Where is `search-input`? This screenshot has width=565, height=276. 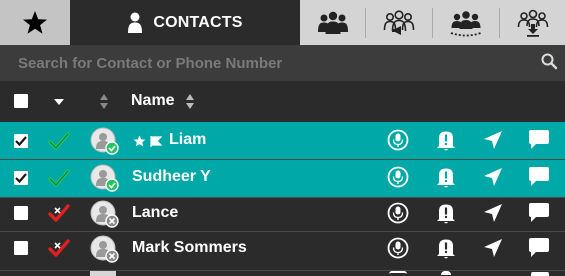 search-input is located at coordinates (273, 63).